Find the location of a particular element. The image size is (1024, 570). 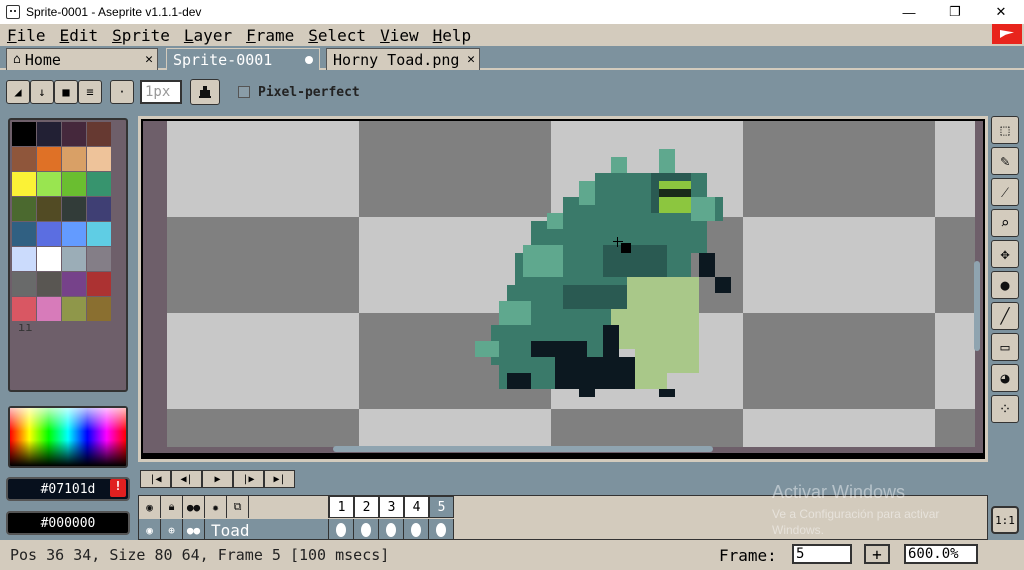

menu-edit: Edit is located at coordinates (79, 35).